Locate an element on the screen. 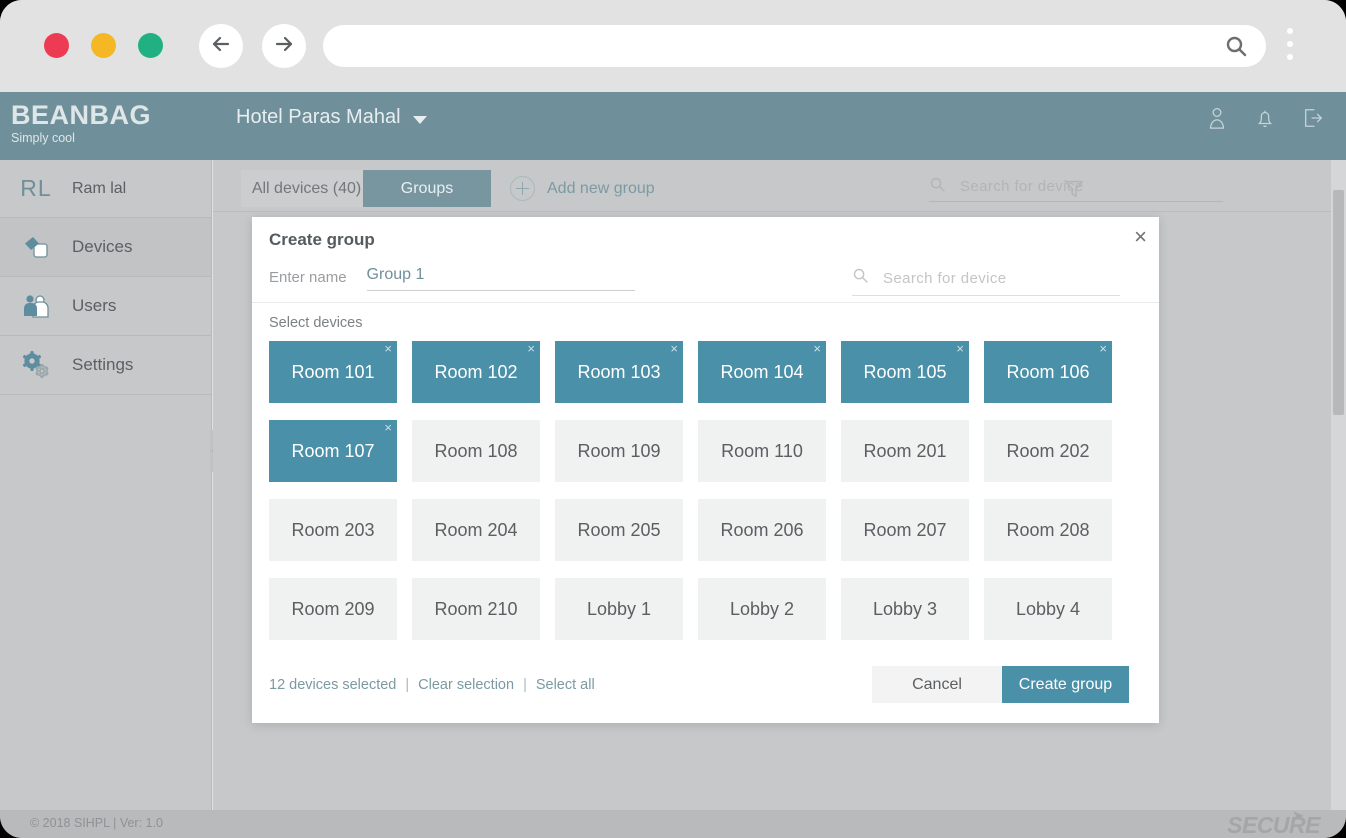 The image size is (1346, 838). tab-all-devices: All devices (40) is located at coordinates (306, 188).